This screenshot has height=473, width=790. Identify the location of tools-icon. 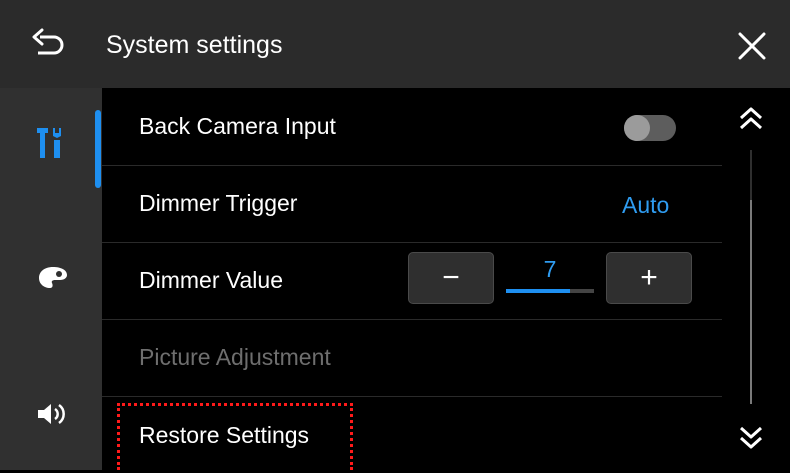
(49, 143).